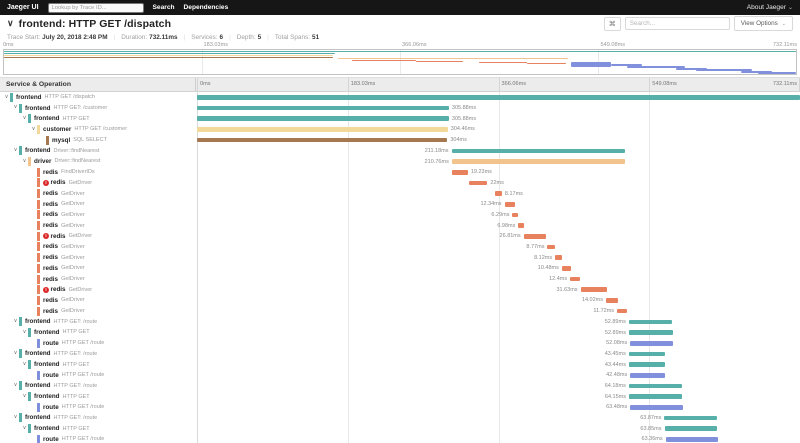  I want to click on span-bar-cell: 304ms, so click(498, 140).